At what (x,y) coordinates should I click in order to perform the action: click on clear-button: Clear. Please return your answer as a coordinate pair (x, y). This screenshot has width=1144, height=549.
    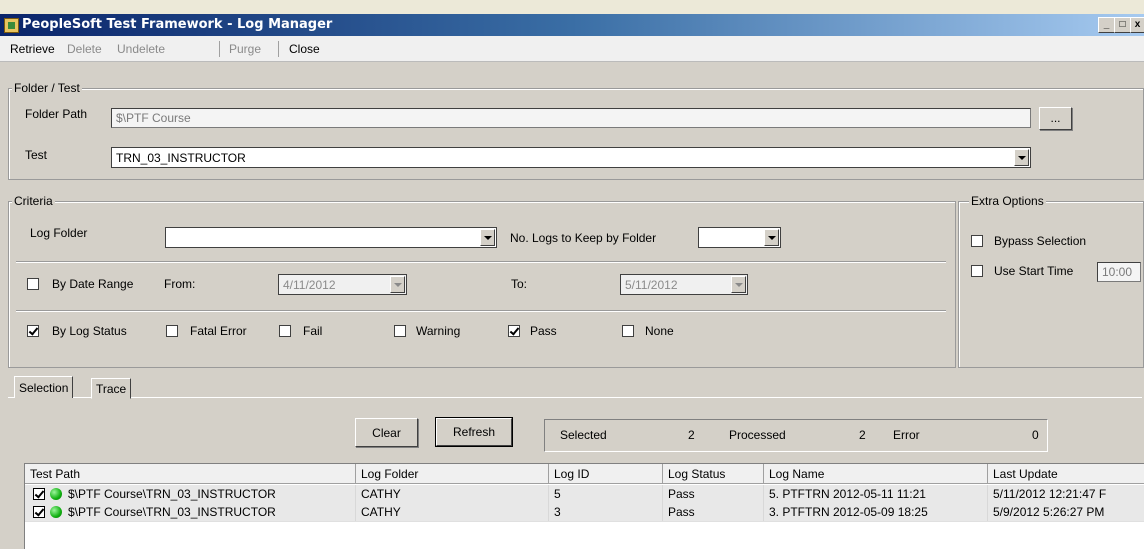
    Looking at the image, I should click on (386, 432).